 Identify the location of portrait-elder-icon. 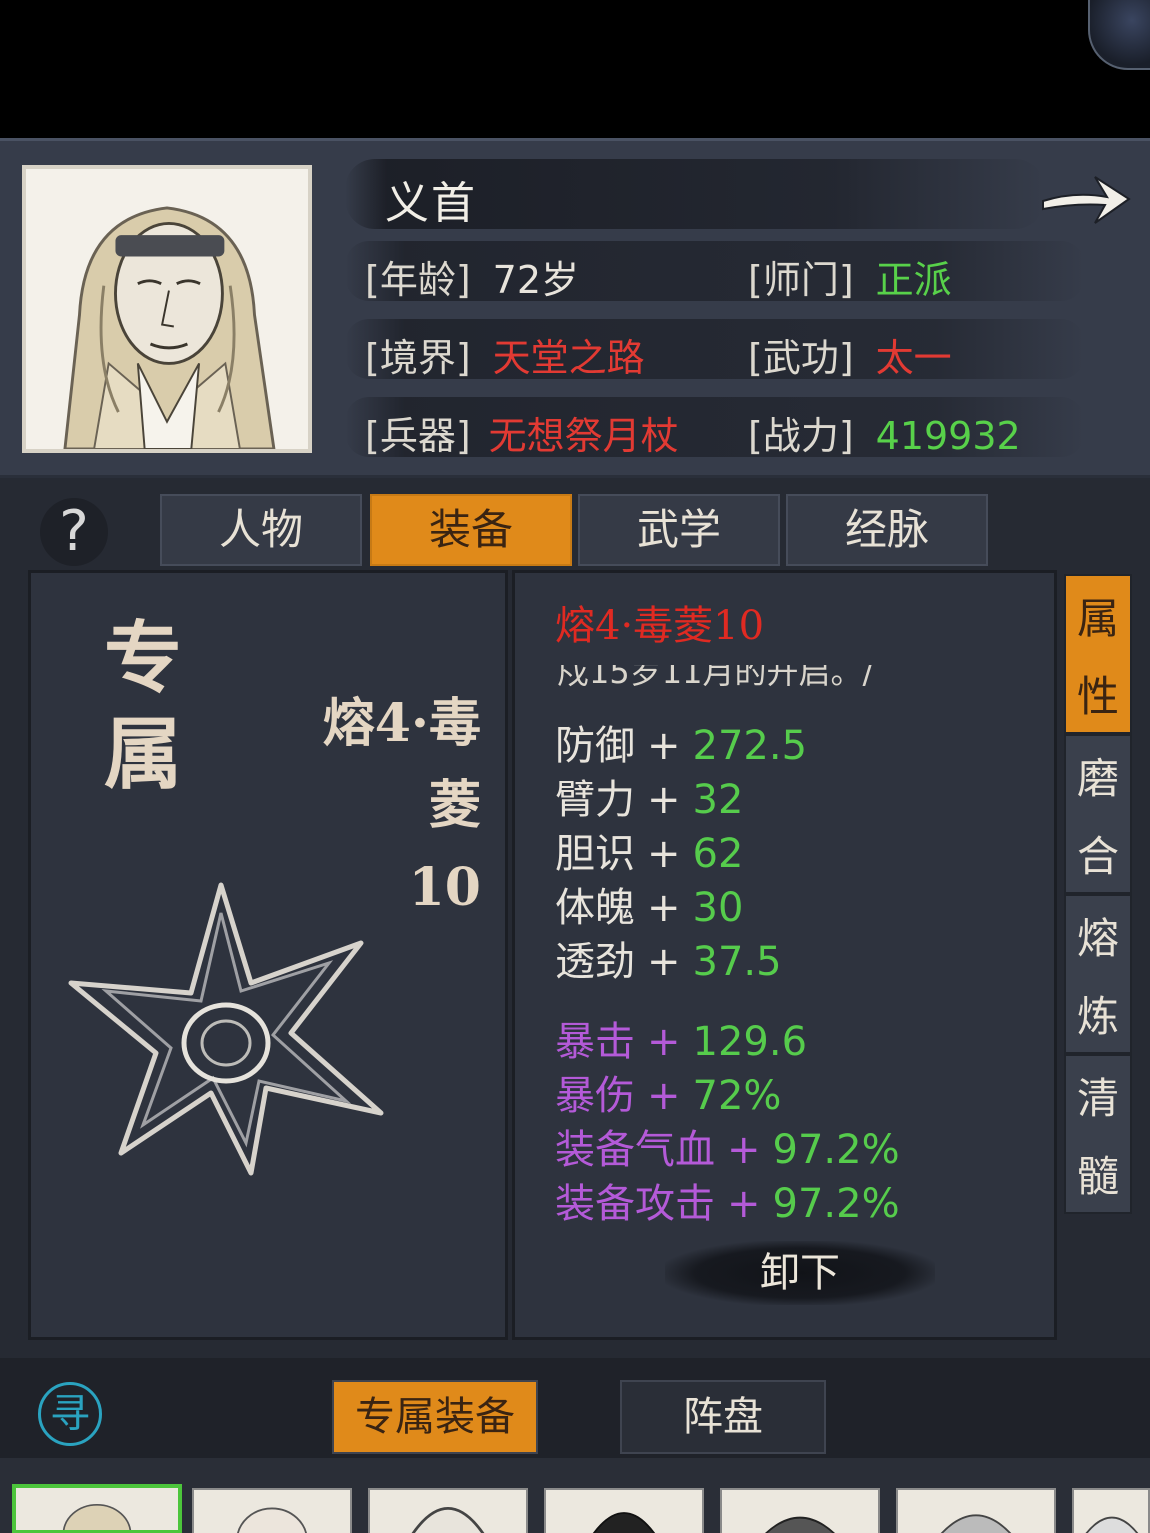
(167, 309).